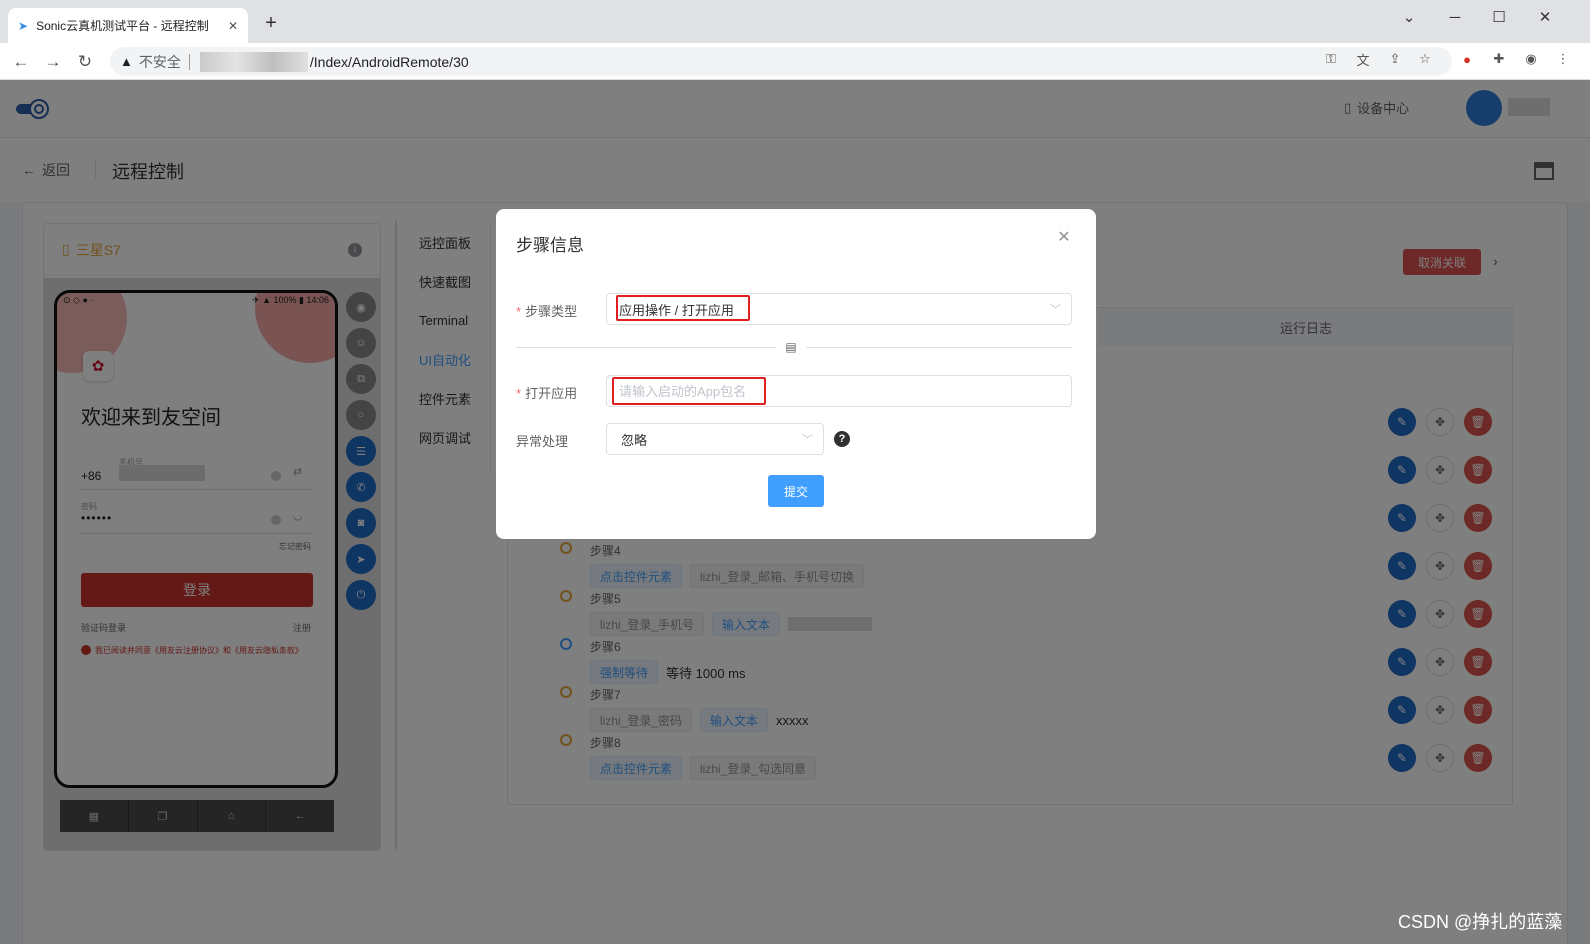 The image size is (1590, 944). What do you see at coordinates (126, 61) in the screenshot?
I see `warning-icon: ▲` at bounding box center [126, 61].